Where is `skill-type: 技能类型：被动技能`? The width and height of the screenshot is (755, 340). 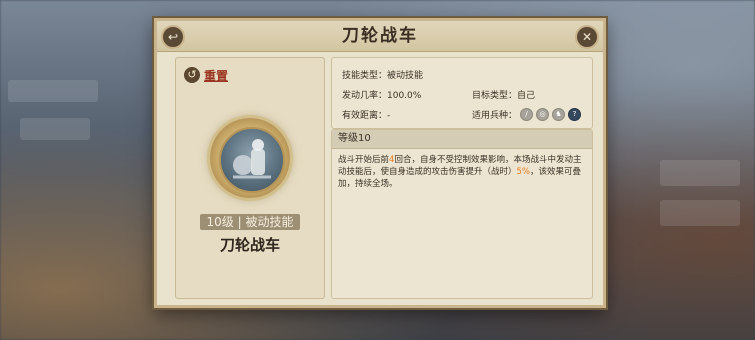
skill-type: 技能类型：被动技能 is located at coordinates (383, 76).